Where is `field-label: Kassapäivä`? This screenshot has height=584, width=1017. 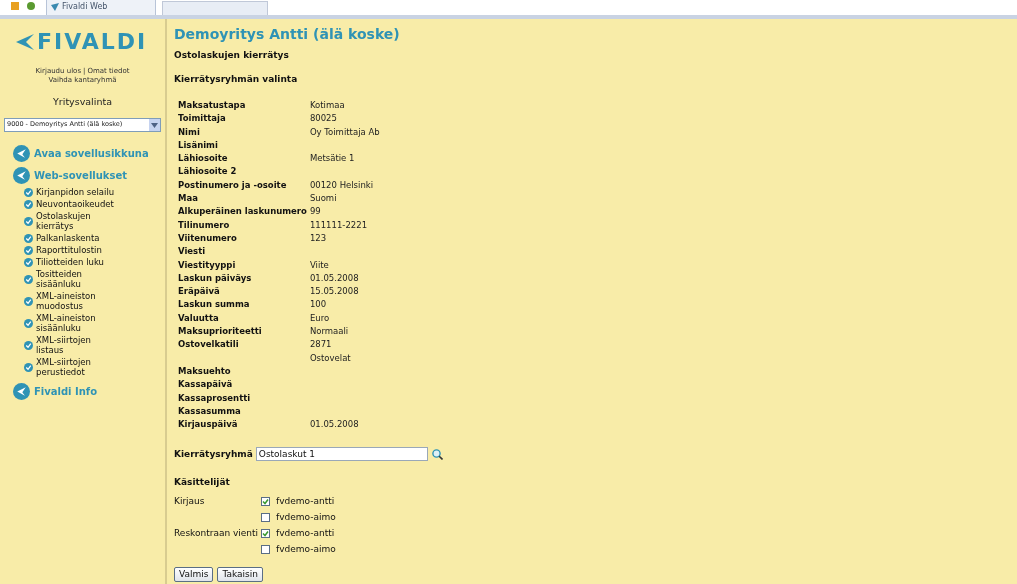
field-label: Kassapäivä is located at coordinates (206, 385).